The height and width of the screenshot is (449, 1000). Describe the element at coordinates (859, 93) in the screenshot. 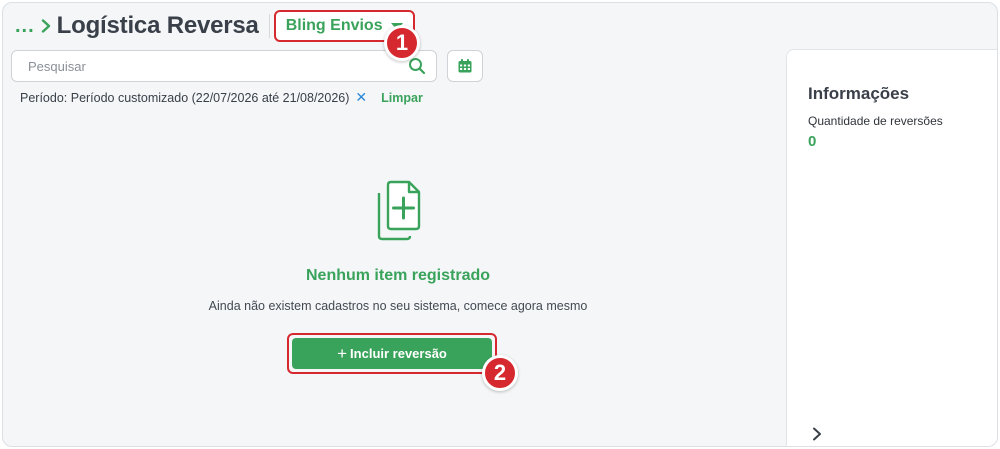

I see `info-panel-title: Informações` at that location.